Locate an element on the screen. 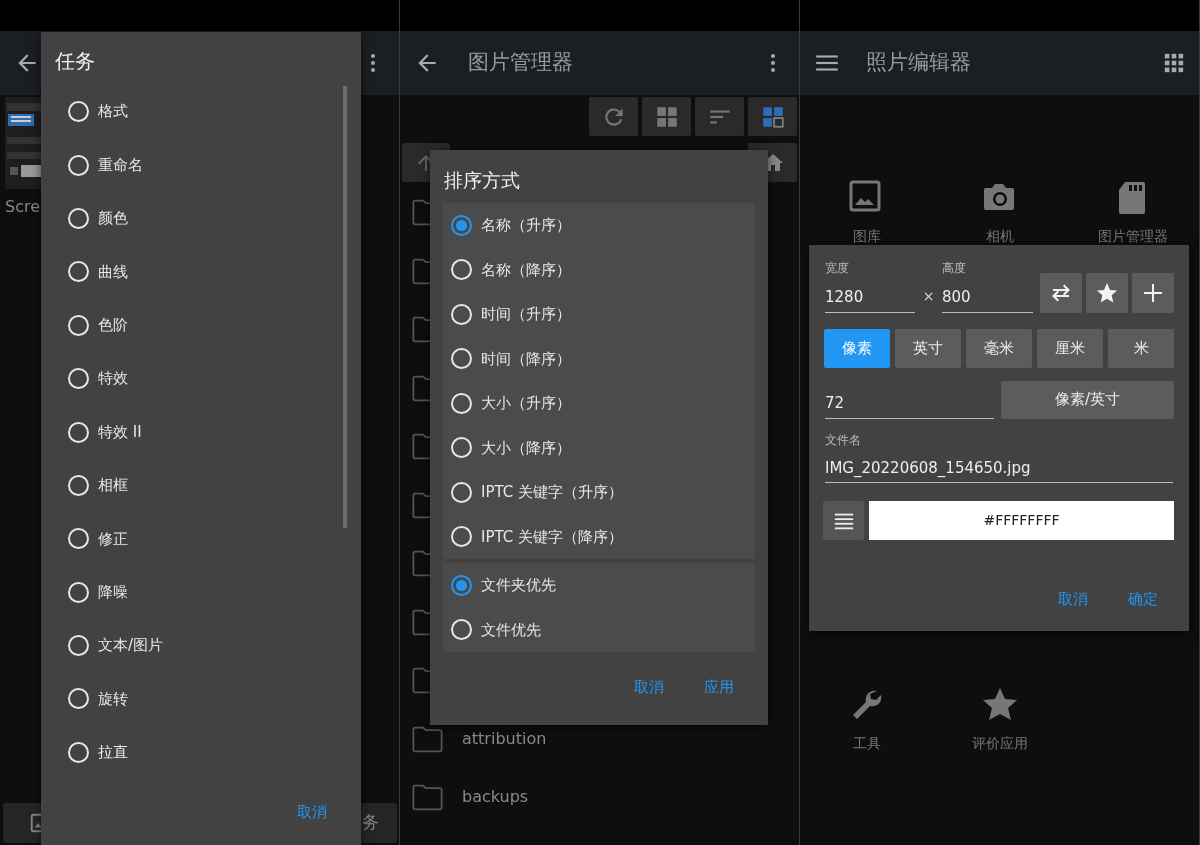  task-option: 文本/图片 is located at coordinates (214, 645).